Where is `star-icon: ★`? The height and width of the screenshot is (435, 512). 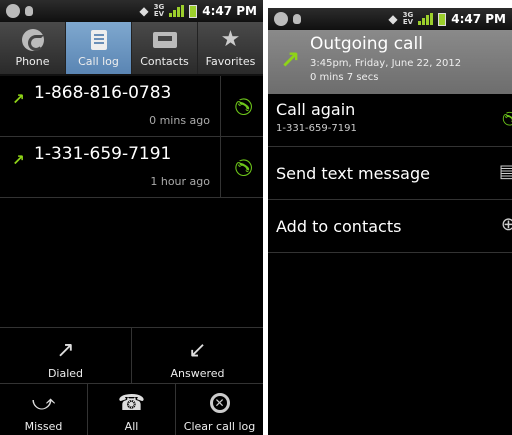
star-icon: ★ is located at coordinates (230, 39).